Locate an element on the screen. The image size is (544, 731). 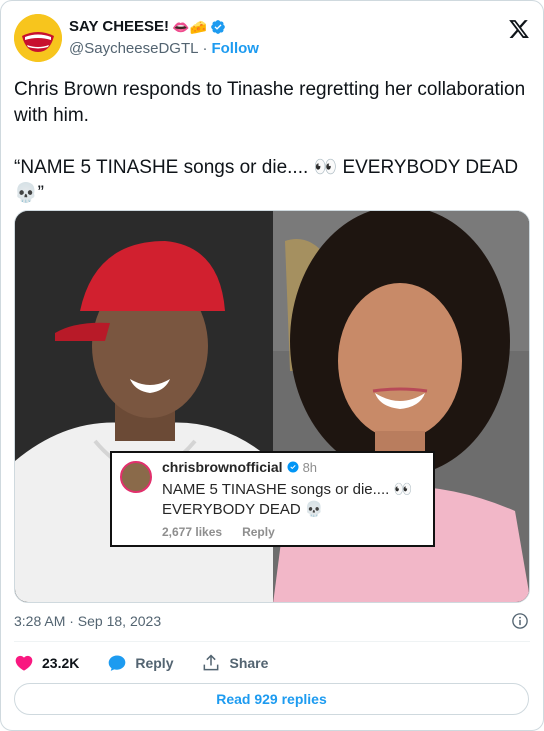
author-avatar is located at coordinates (38, 38).